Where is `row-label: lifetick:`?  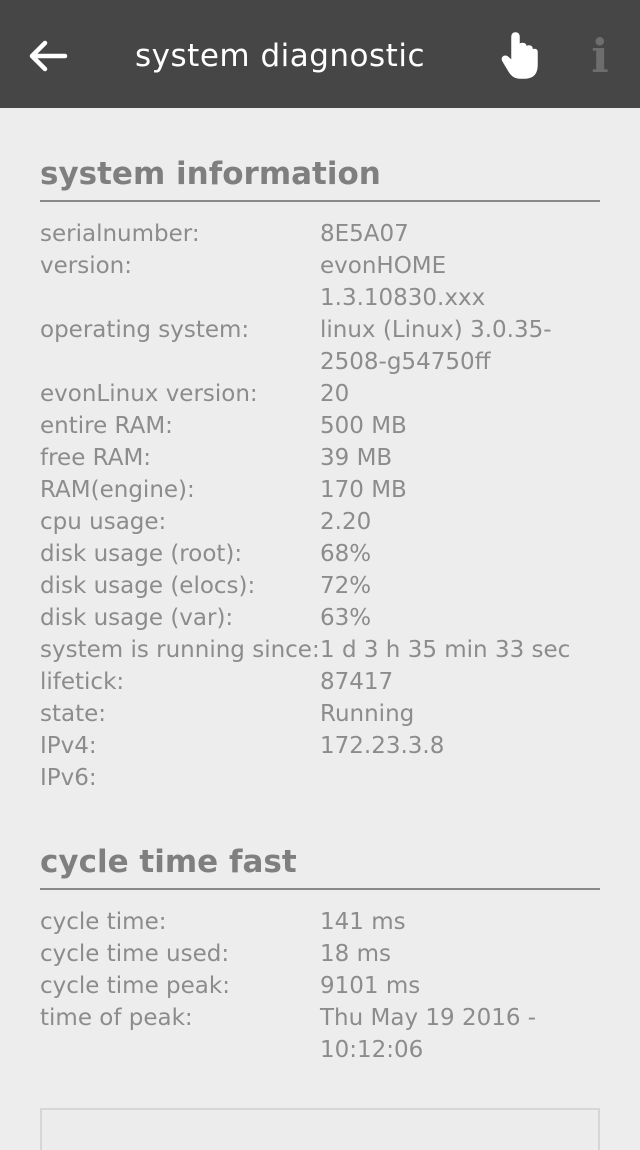
row-label: lifetick: is located at coordinates (82, 682).